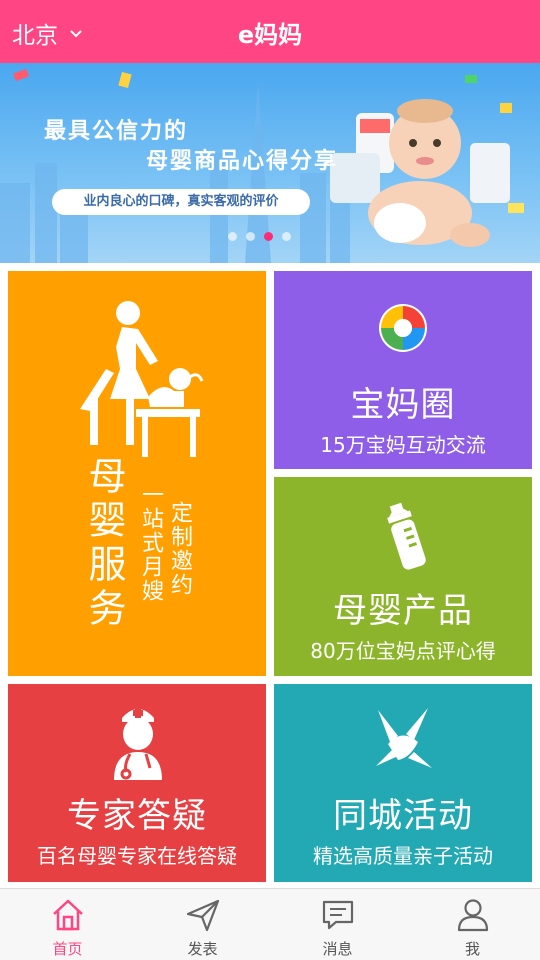  I want to click on send-icon, so click(202, 915).